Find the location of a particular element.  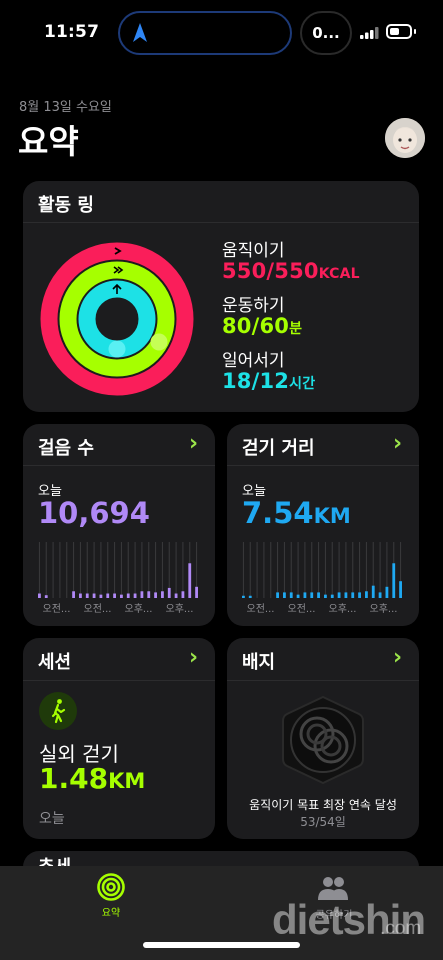

watermark-suffix: .com is located at coordinates (401, 928).